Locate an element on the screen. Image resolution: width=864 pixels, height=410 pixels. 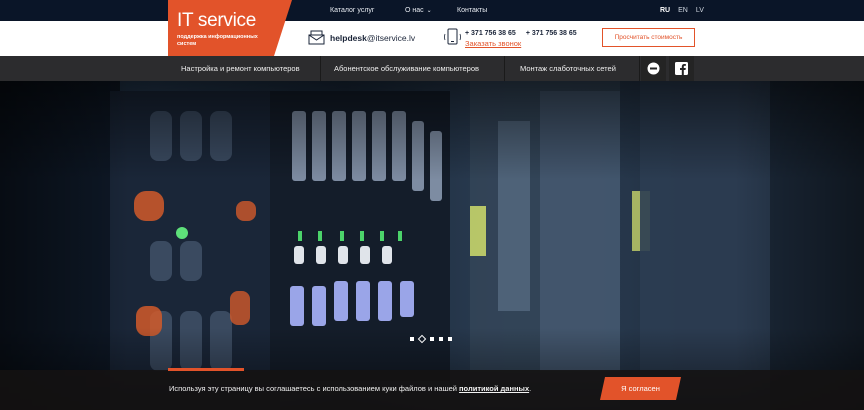
accept-cookies-button: Я согласен is located at coordinates (640, 388).